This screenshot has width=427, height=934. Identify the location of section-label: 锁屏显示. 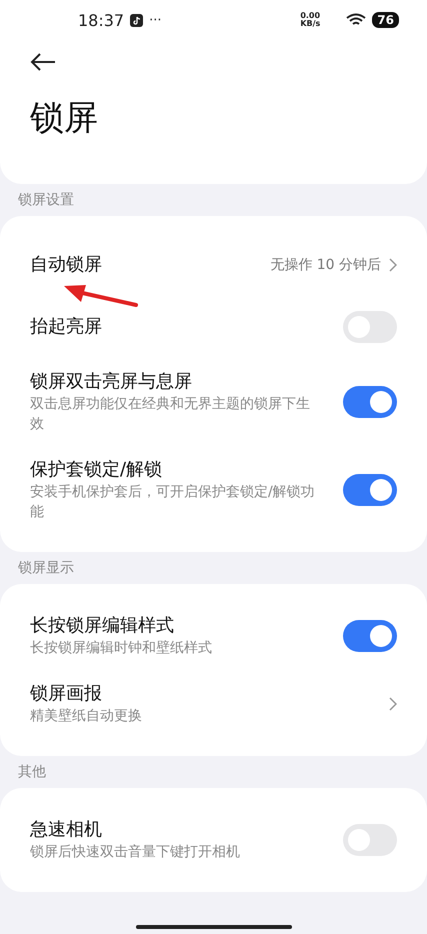
(46, 568).